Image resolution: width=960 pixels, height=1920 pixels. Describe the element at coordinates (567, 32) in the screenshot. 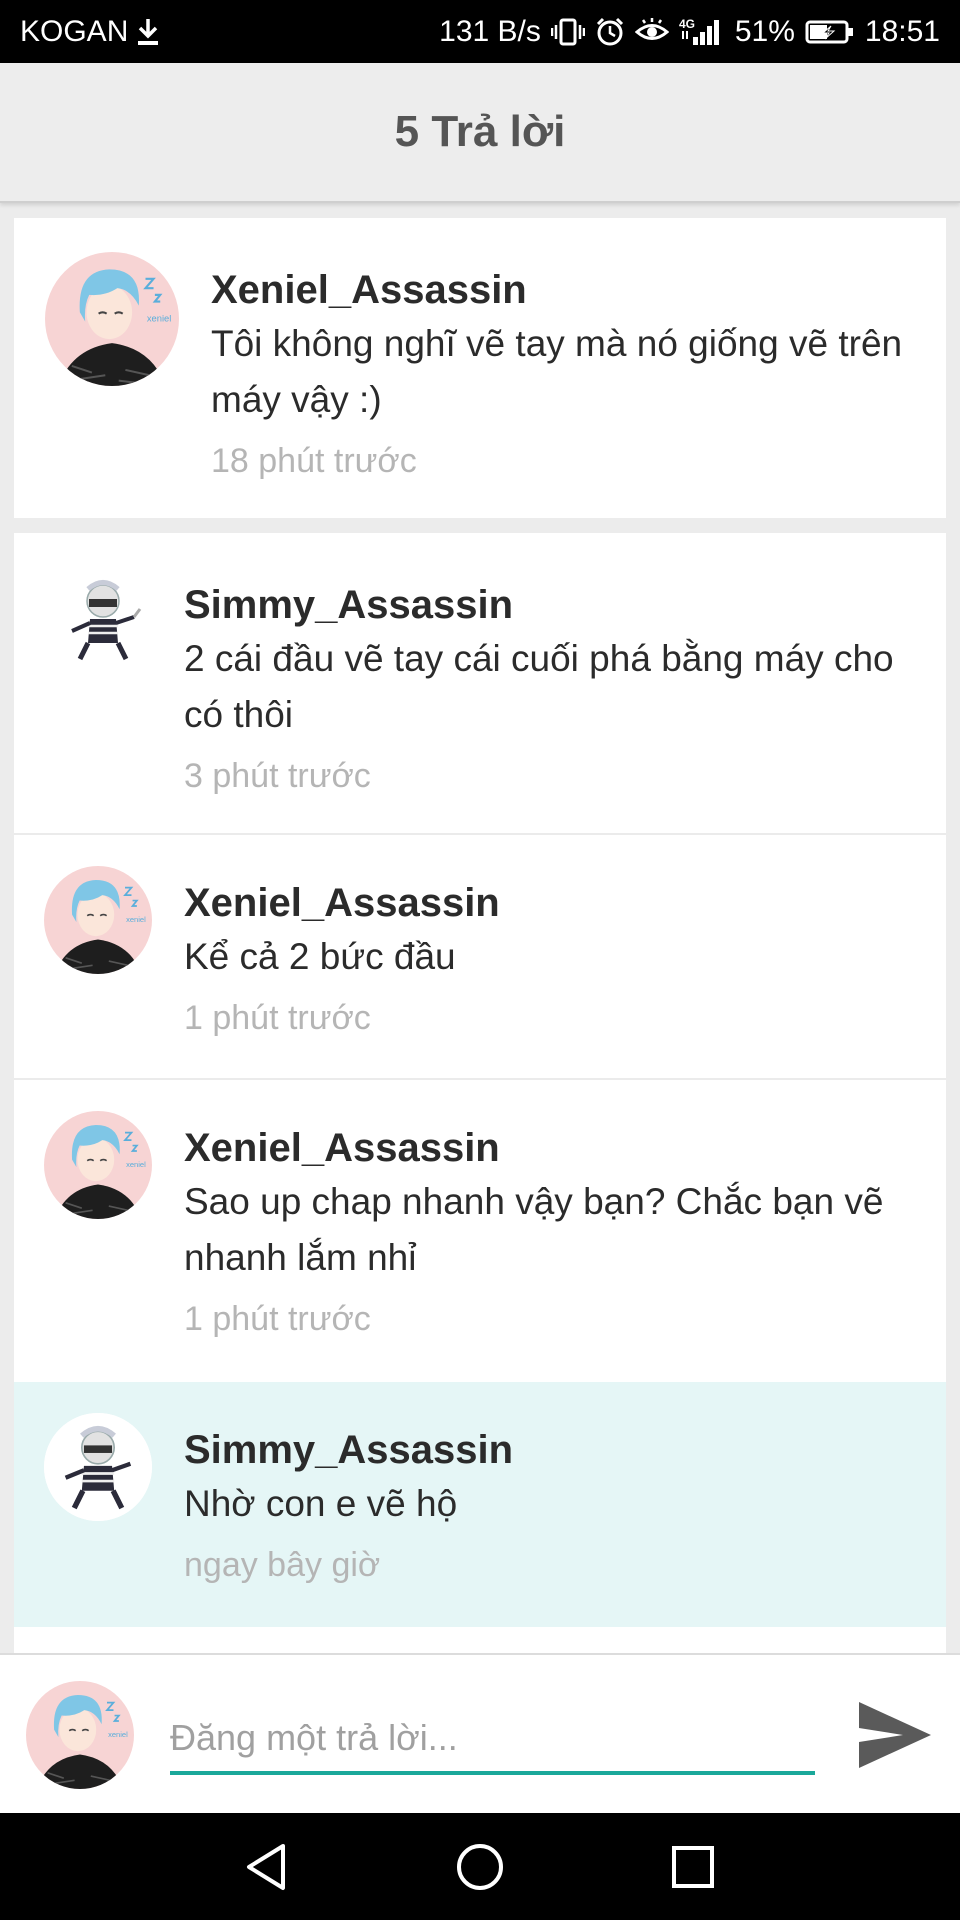

I see `vibrate-icon` at that location.